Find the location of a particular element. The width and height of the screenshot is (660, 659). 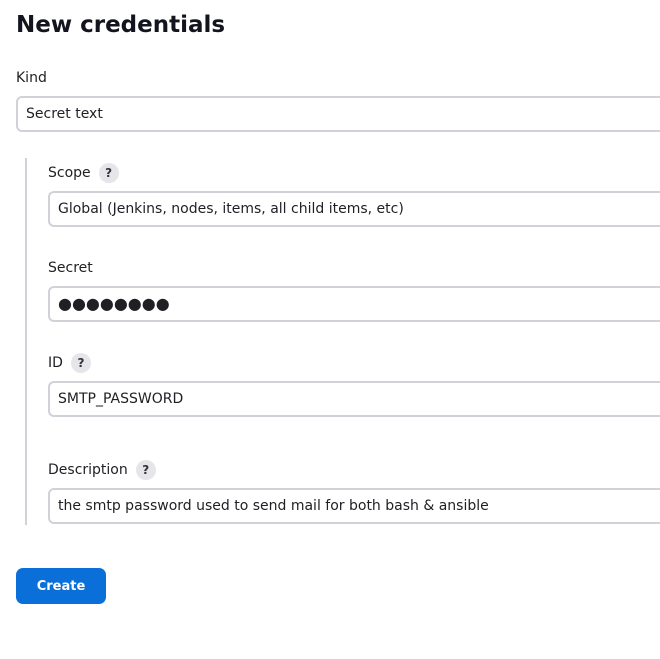

kind-select: Secret text is located at coordinates (338, 114).